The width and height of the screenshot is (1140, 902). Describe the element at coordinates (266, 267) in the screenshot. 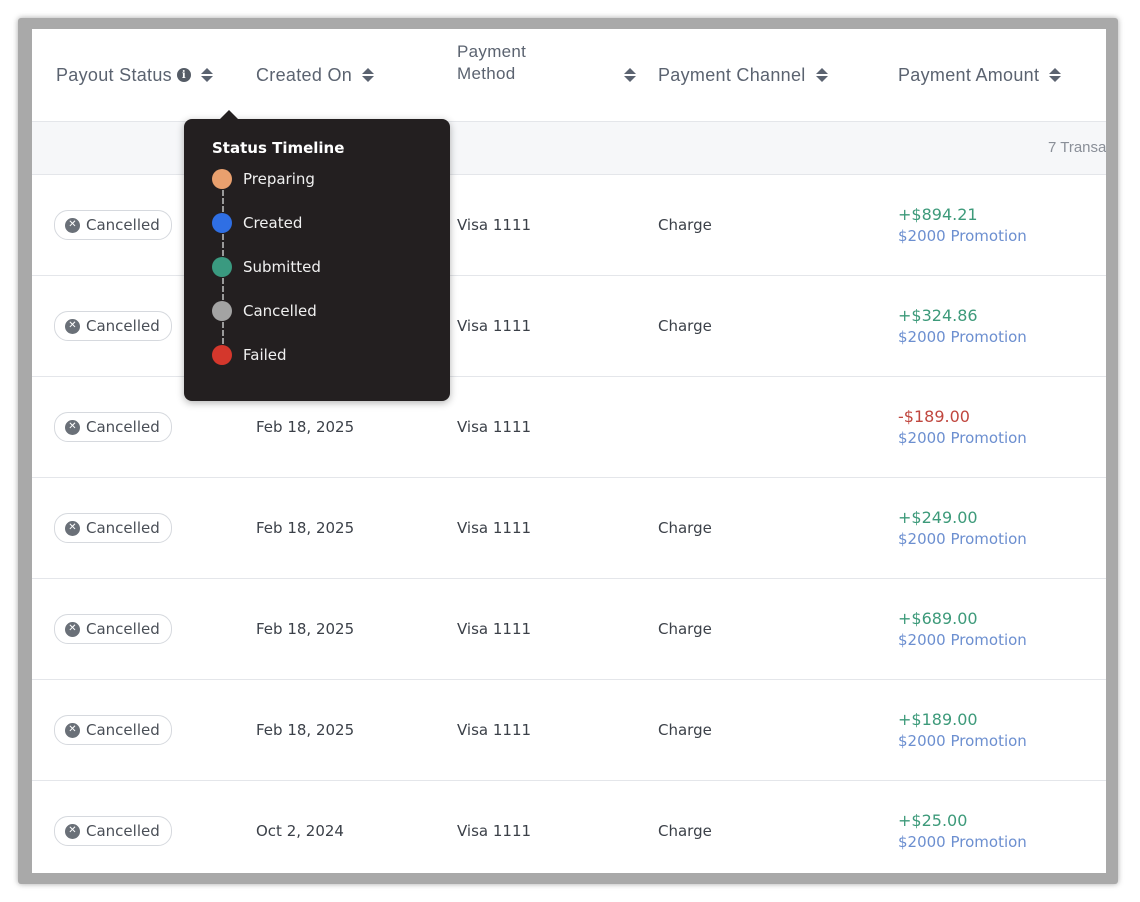

I see `timeline-item: Submitted` at that location.